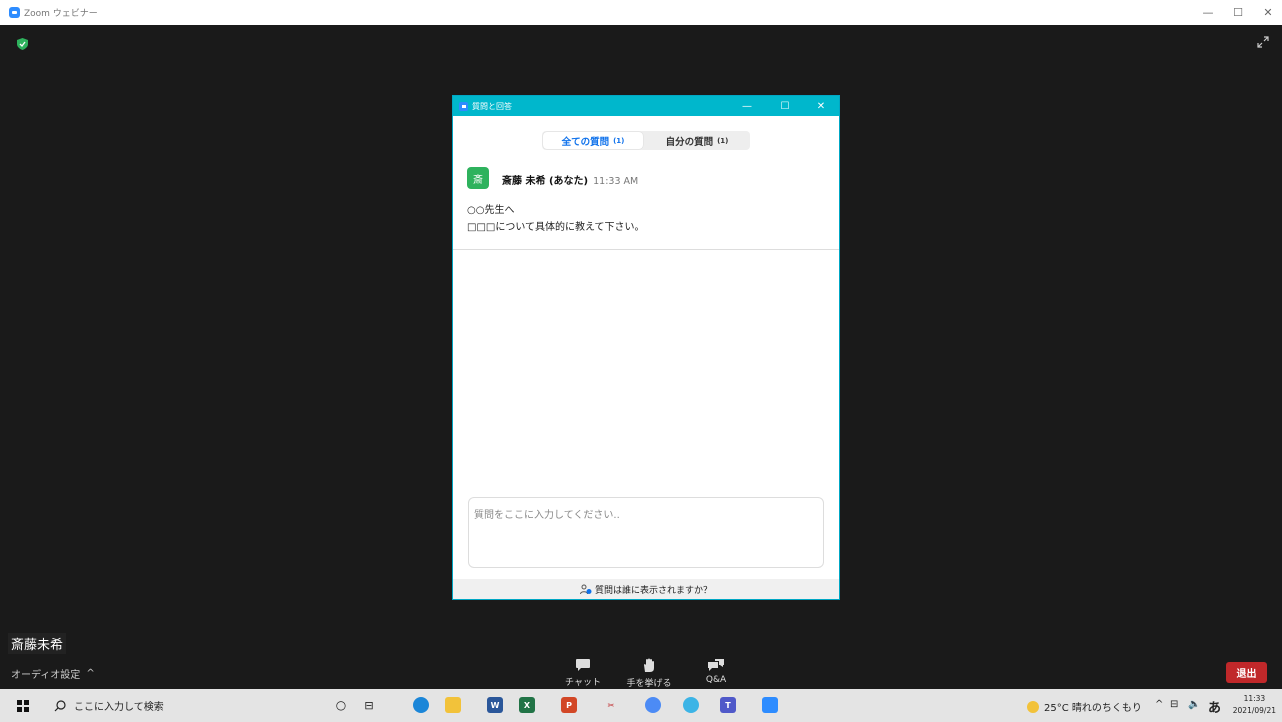 This screenshot has height=722, width=1282. Describe the element at coordinates (341, 705) in the screenshot. I see `cortana-icon: ○` at that location.